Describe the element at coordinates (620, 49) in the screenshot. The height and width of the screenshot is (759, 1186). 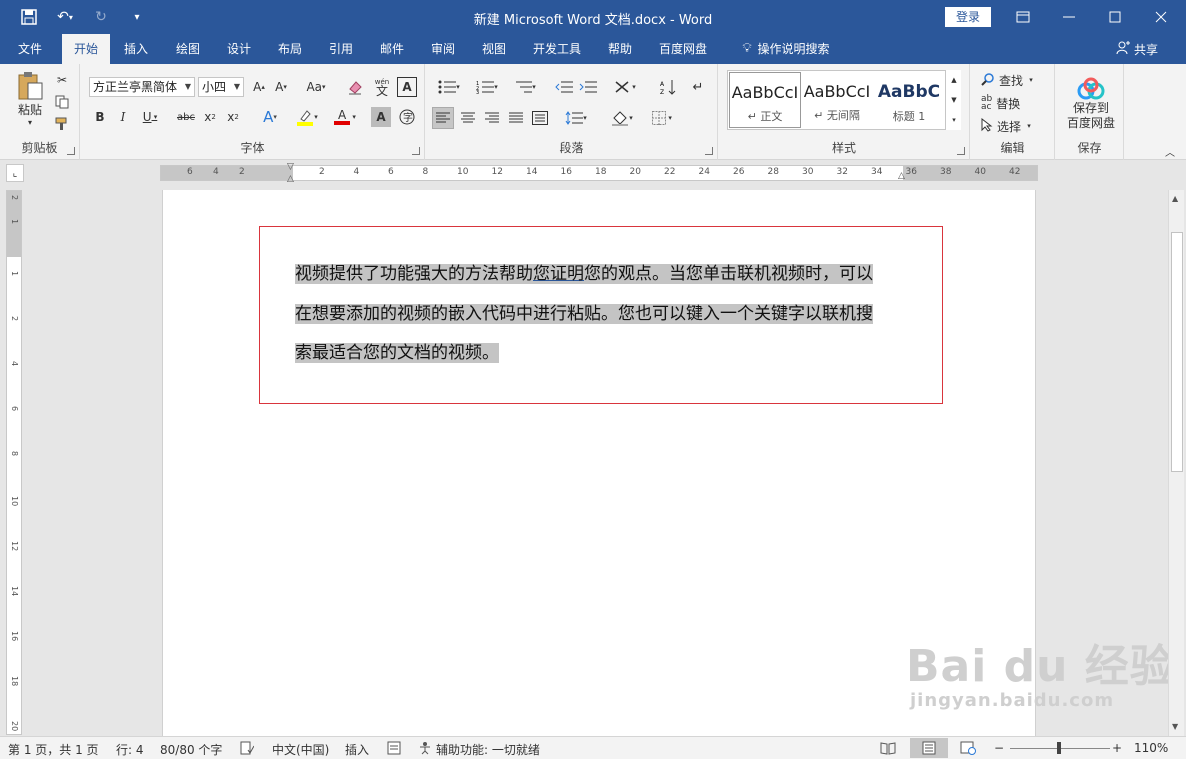
I see `tab-help: 帮助` at that location.